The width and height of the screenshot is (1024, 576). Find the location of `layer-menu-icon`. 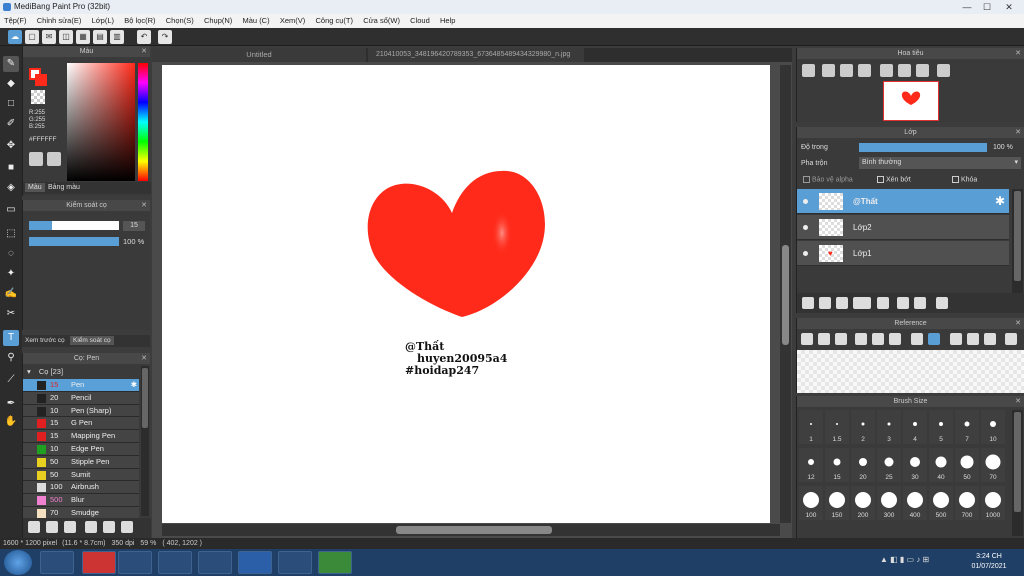

layer-menu-icon is located at coordinates (862, 303).